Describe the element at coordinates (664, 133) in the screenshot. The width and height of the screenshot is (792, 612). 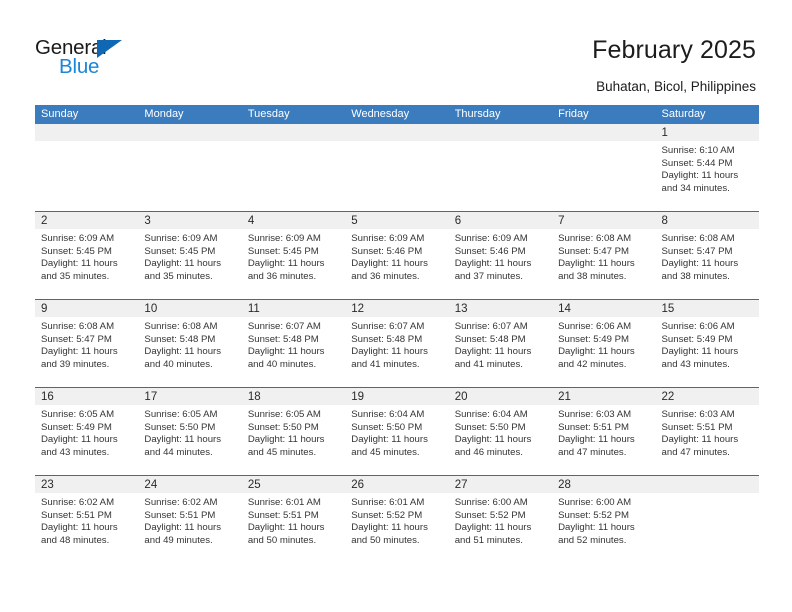
I see `day-number: 1` at that location.